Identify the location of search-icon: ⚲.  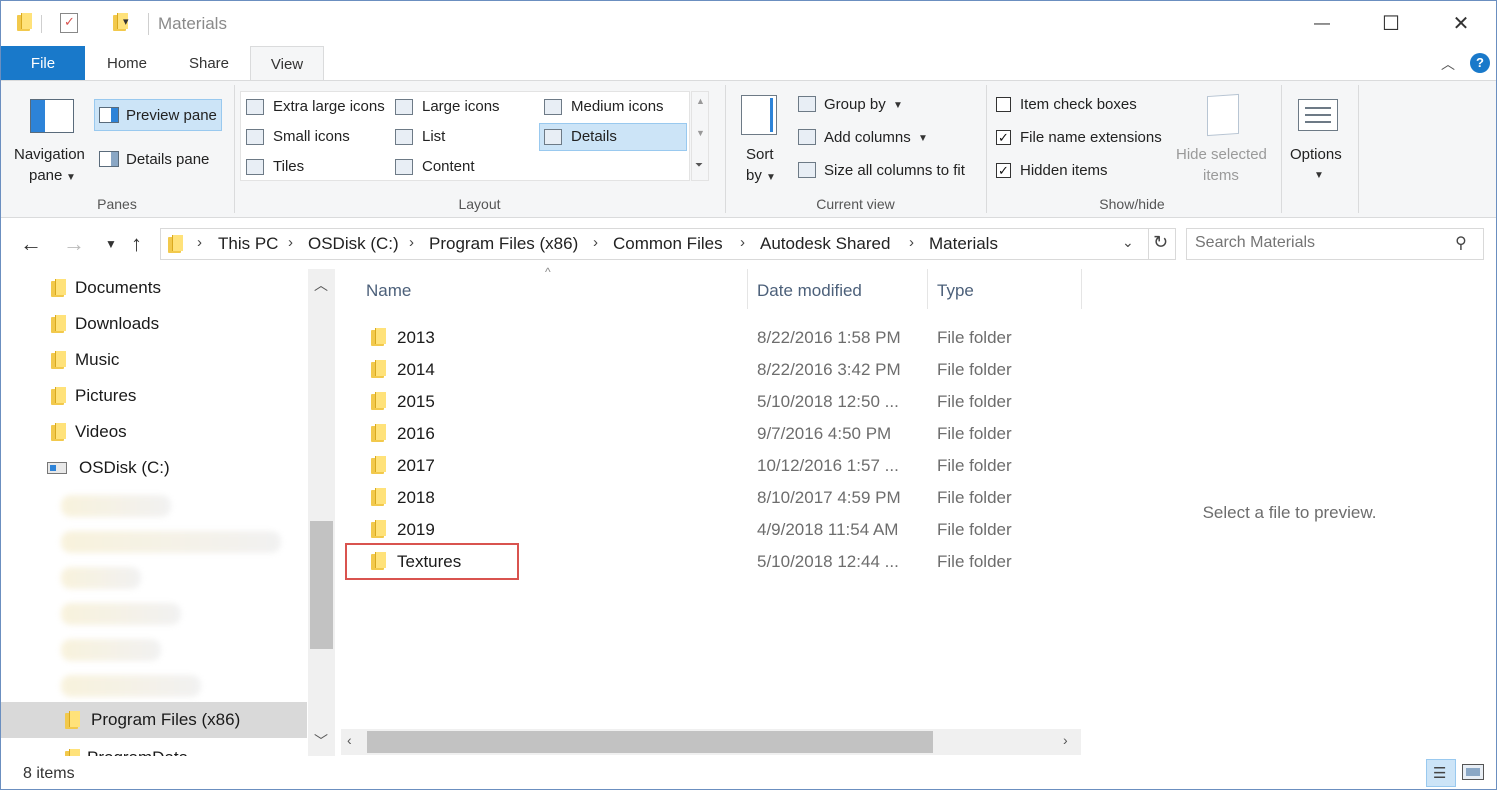
(1461, 243).